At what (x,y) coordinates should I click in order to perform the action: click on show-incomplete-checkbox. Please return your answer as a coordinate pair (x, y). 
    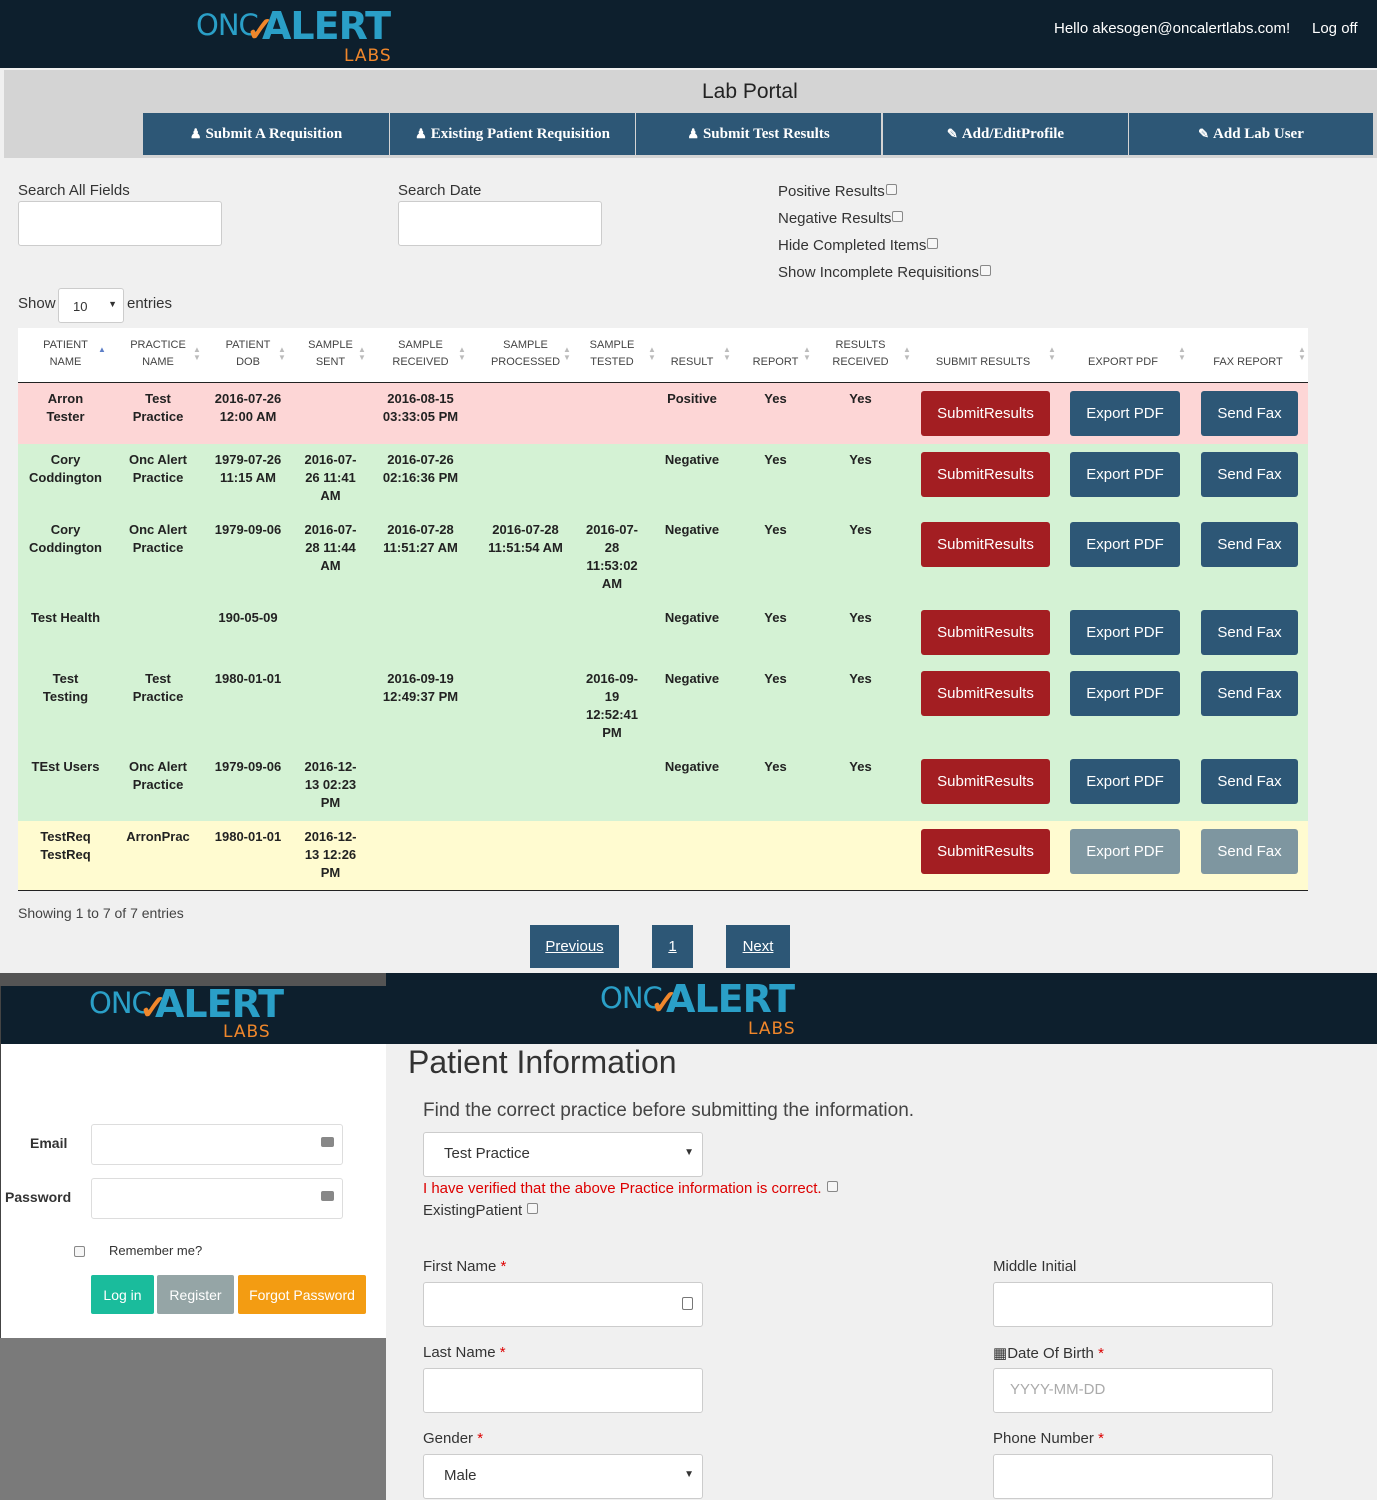
    Looking at the image, I should click on (985, 270).